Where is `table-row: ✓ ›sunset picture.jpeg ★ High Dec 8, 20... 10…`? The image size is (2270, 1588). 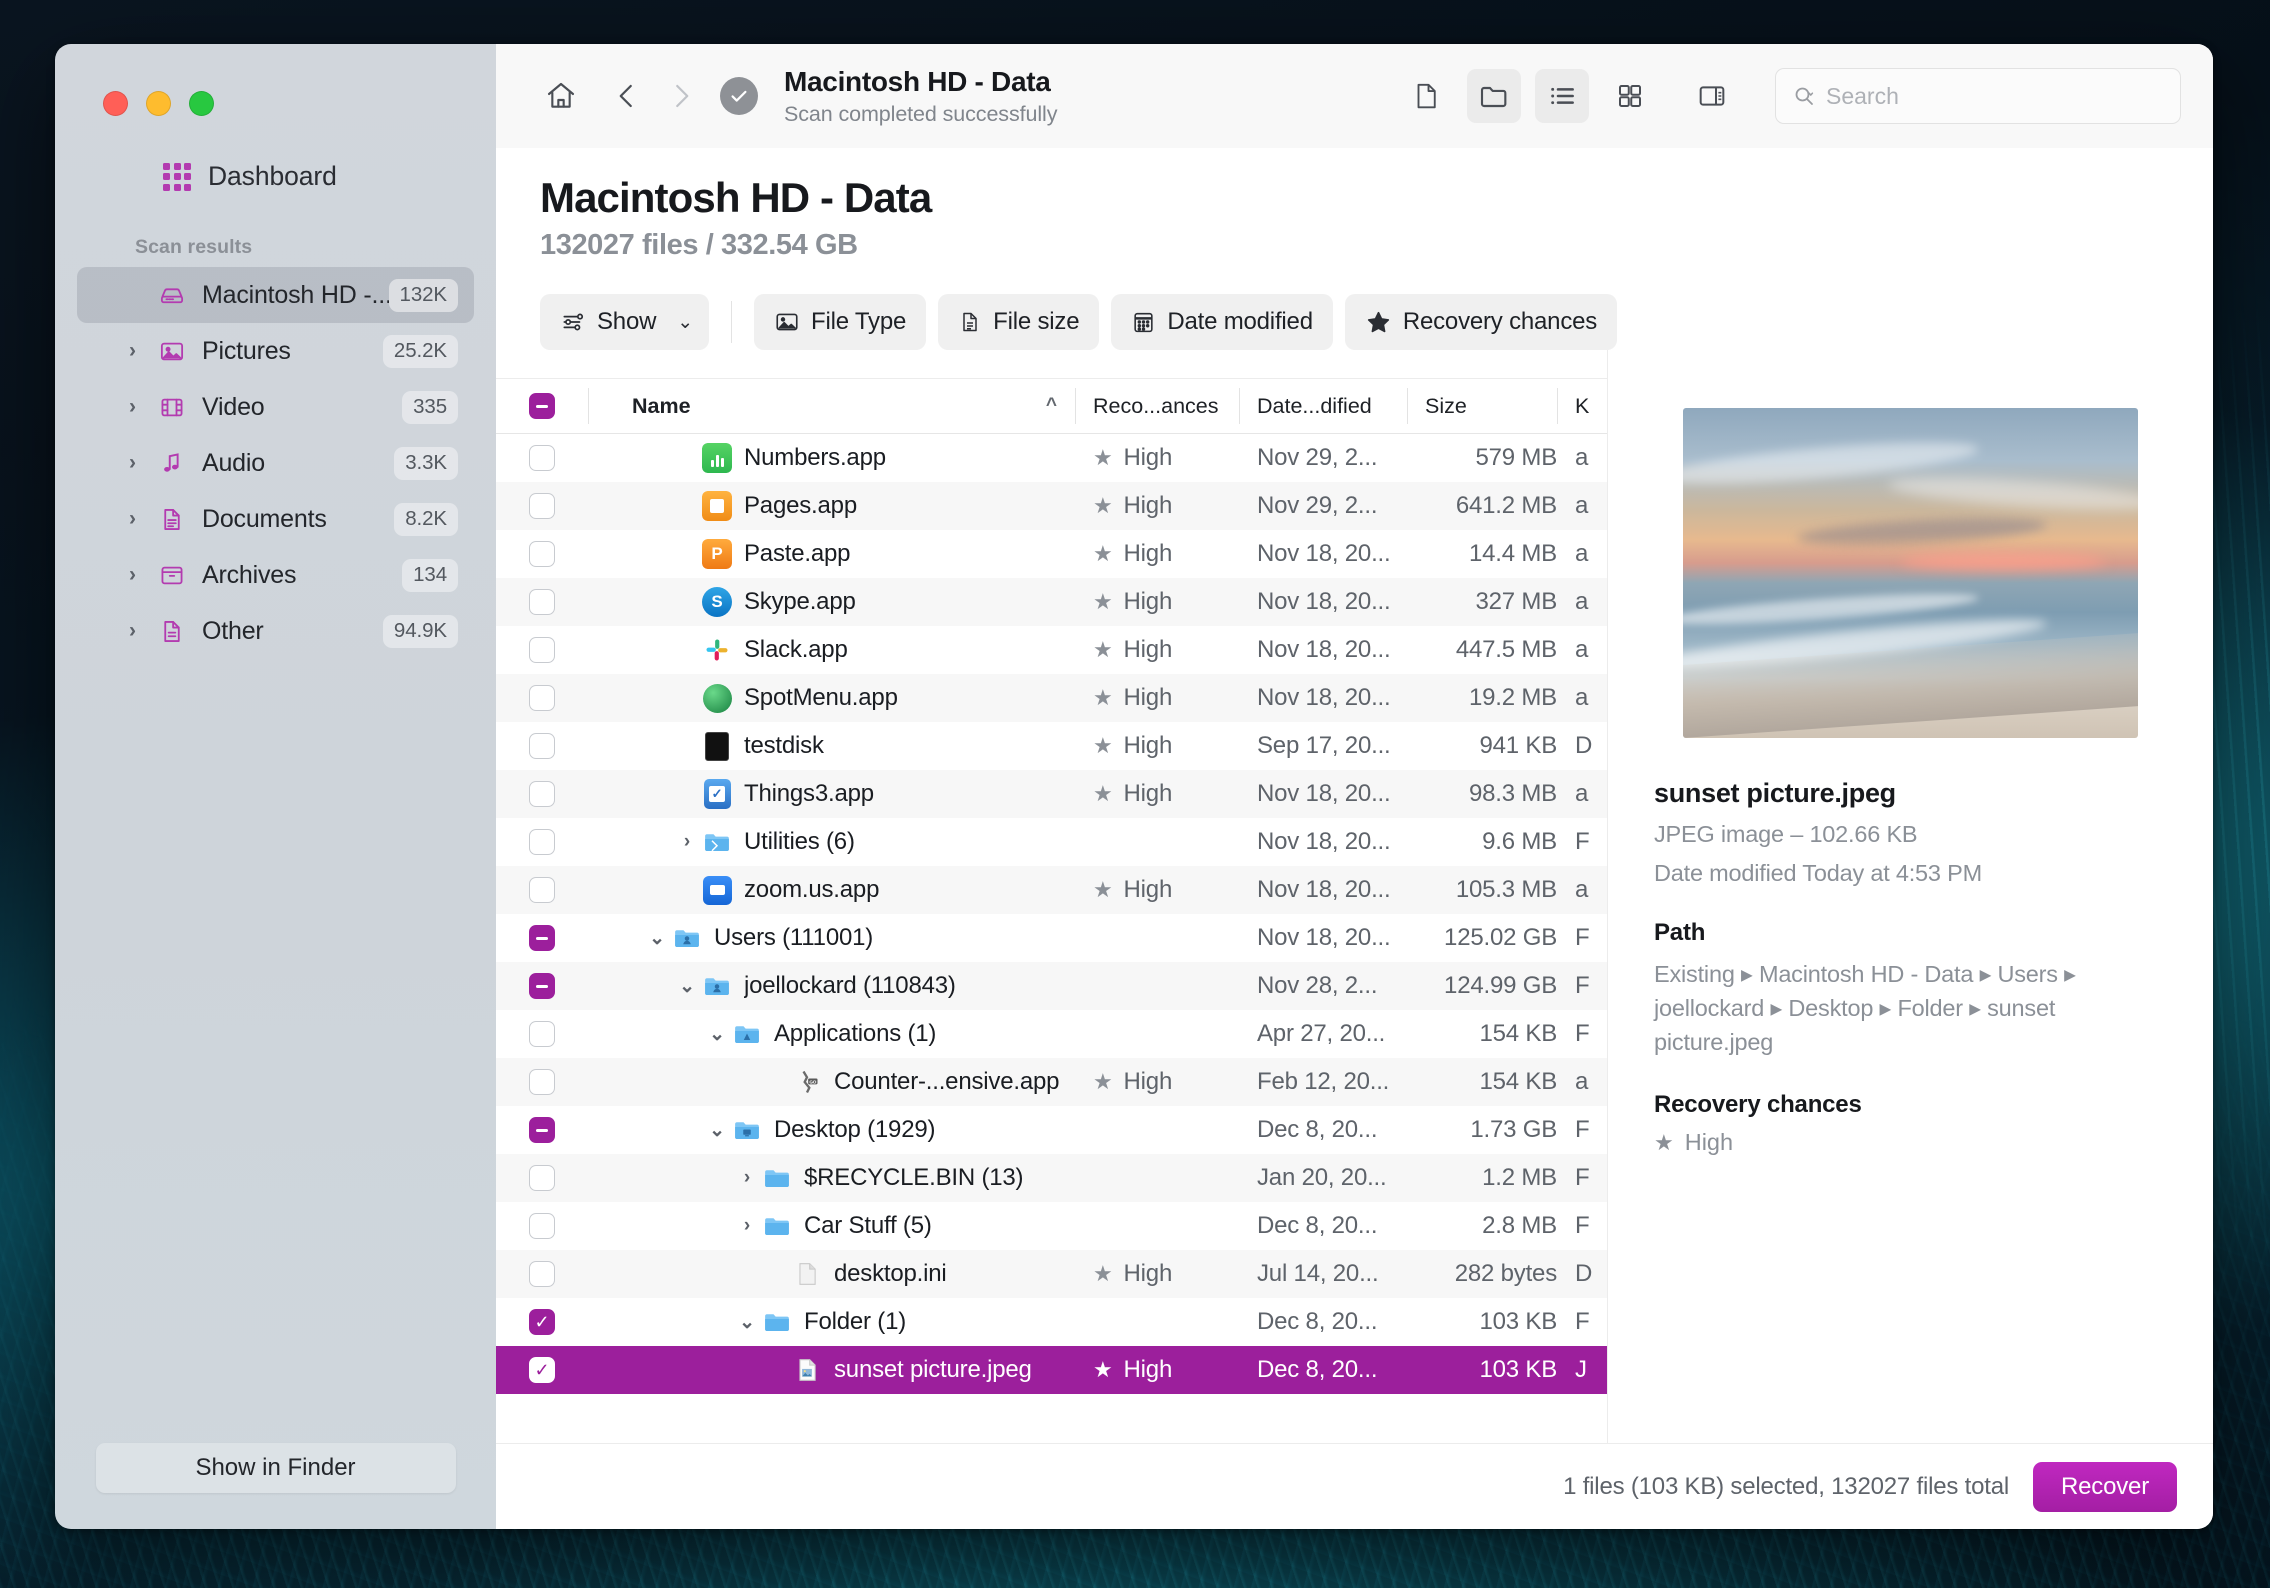 table-row: ✓ ›sunset picture.jpeg ★ High Dec 8, 20... 10… is located at coordinates (1051, 1370).